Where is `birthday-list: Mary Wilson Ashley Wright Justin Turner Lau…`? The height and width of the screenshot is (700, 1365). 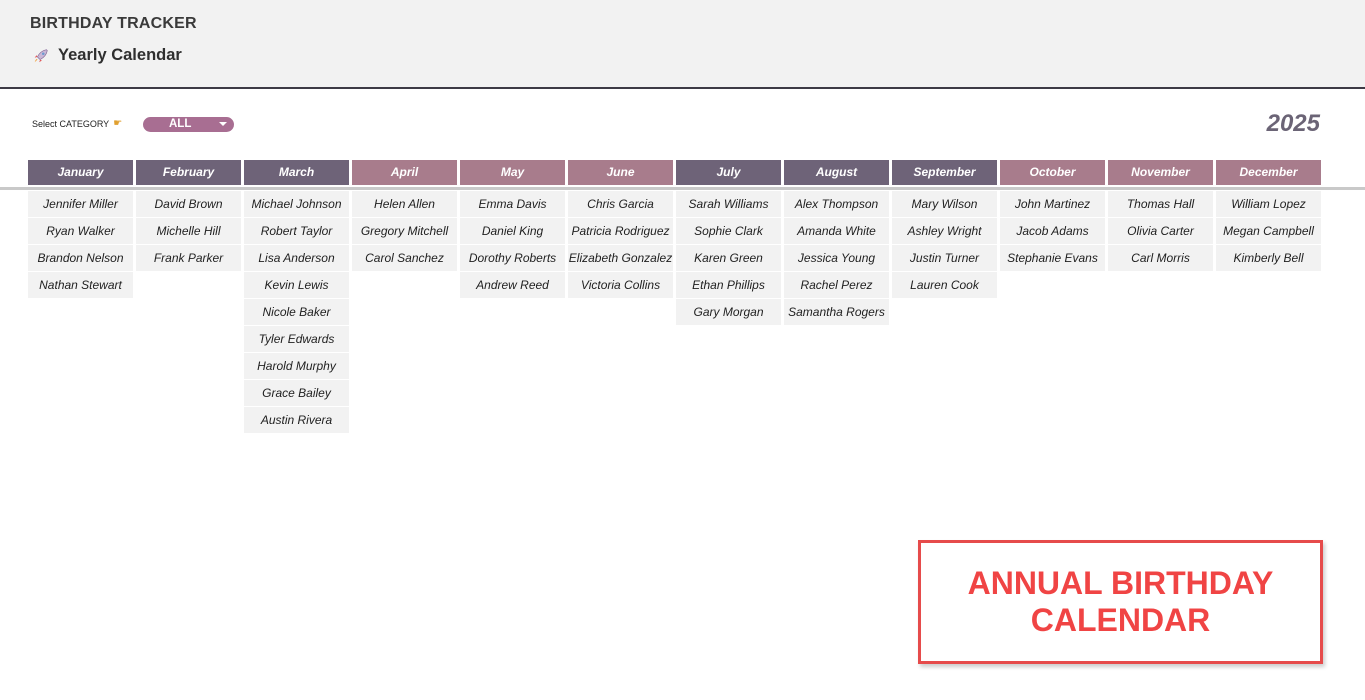 birthday-list: Mary Wilson Ashley Wright Justin Turner Lau… is located at coordinates (944, 244).